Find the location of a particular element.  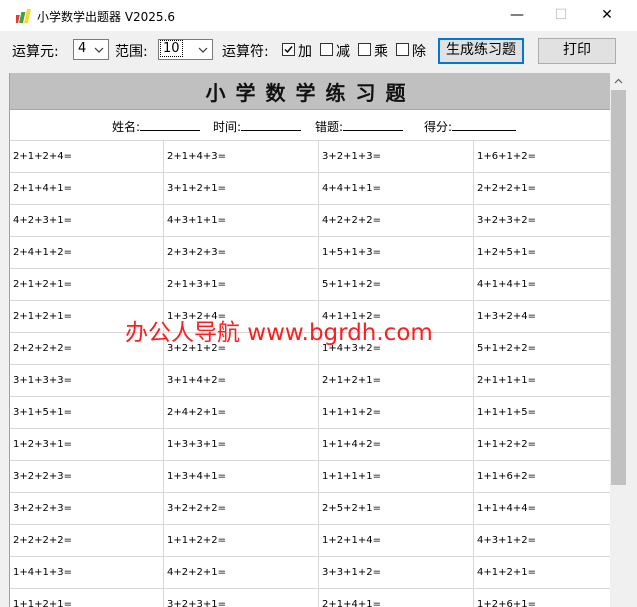

vertical-scrollbar is located at coordinates (618, 340).